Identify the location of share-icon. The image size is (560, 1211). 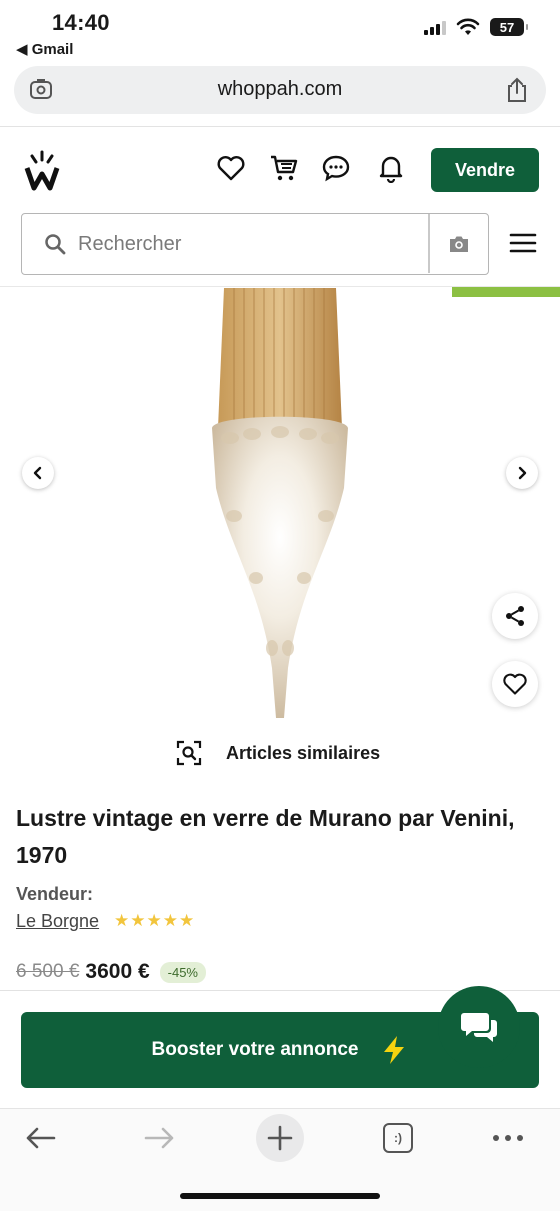
(517, 90).